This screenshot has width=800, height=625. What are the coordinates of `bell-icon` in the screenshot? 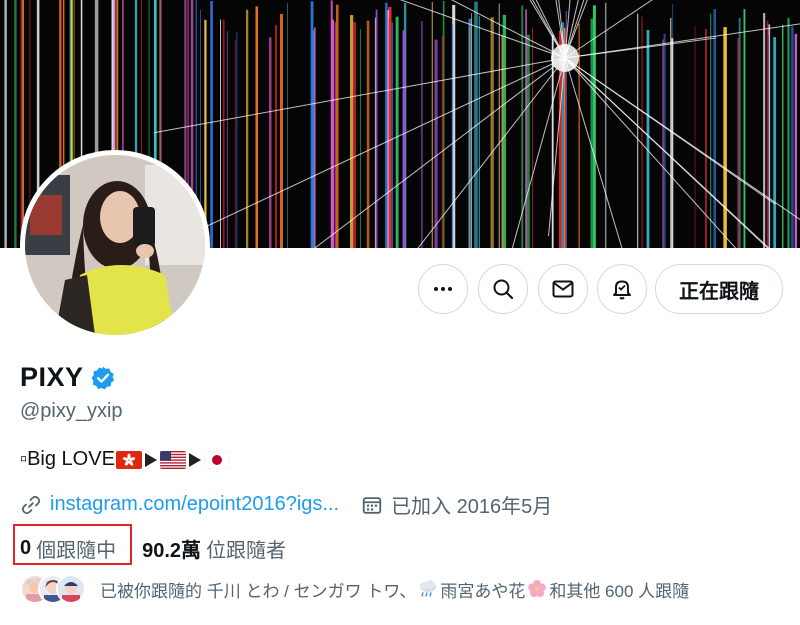 It's located at (622, 290).